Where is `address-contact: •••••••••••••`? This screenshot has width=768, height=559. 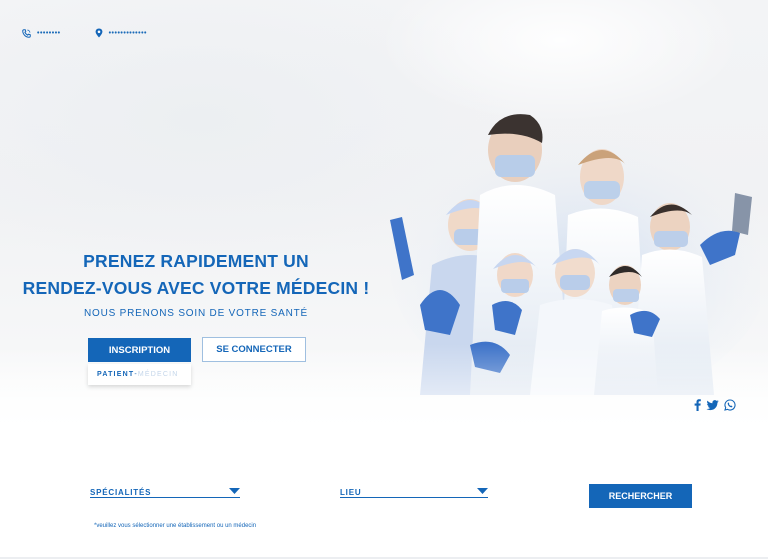 address-contact: ••••••••••••• is located at coordinates (121, 33).